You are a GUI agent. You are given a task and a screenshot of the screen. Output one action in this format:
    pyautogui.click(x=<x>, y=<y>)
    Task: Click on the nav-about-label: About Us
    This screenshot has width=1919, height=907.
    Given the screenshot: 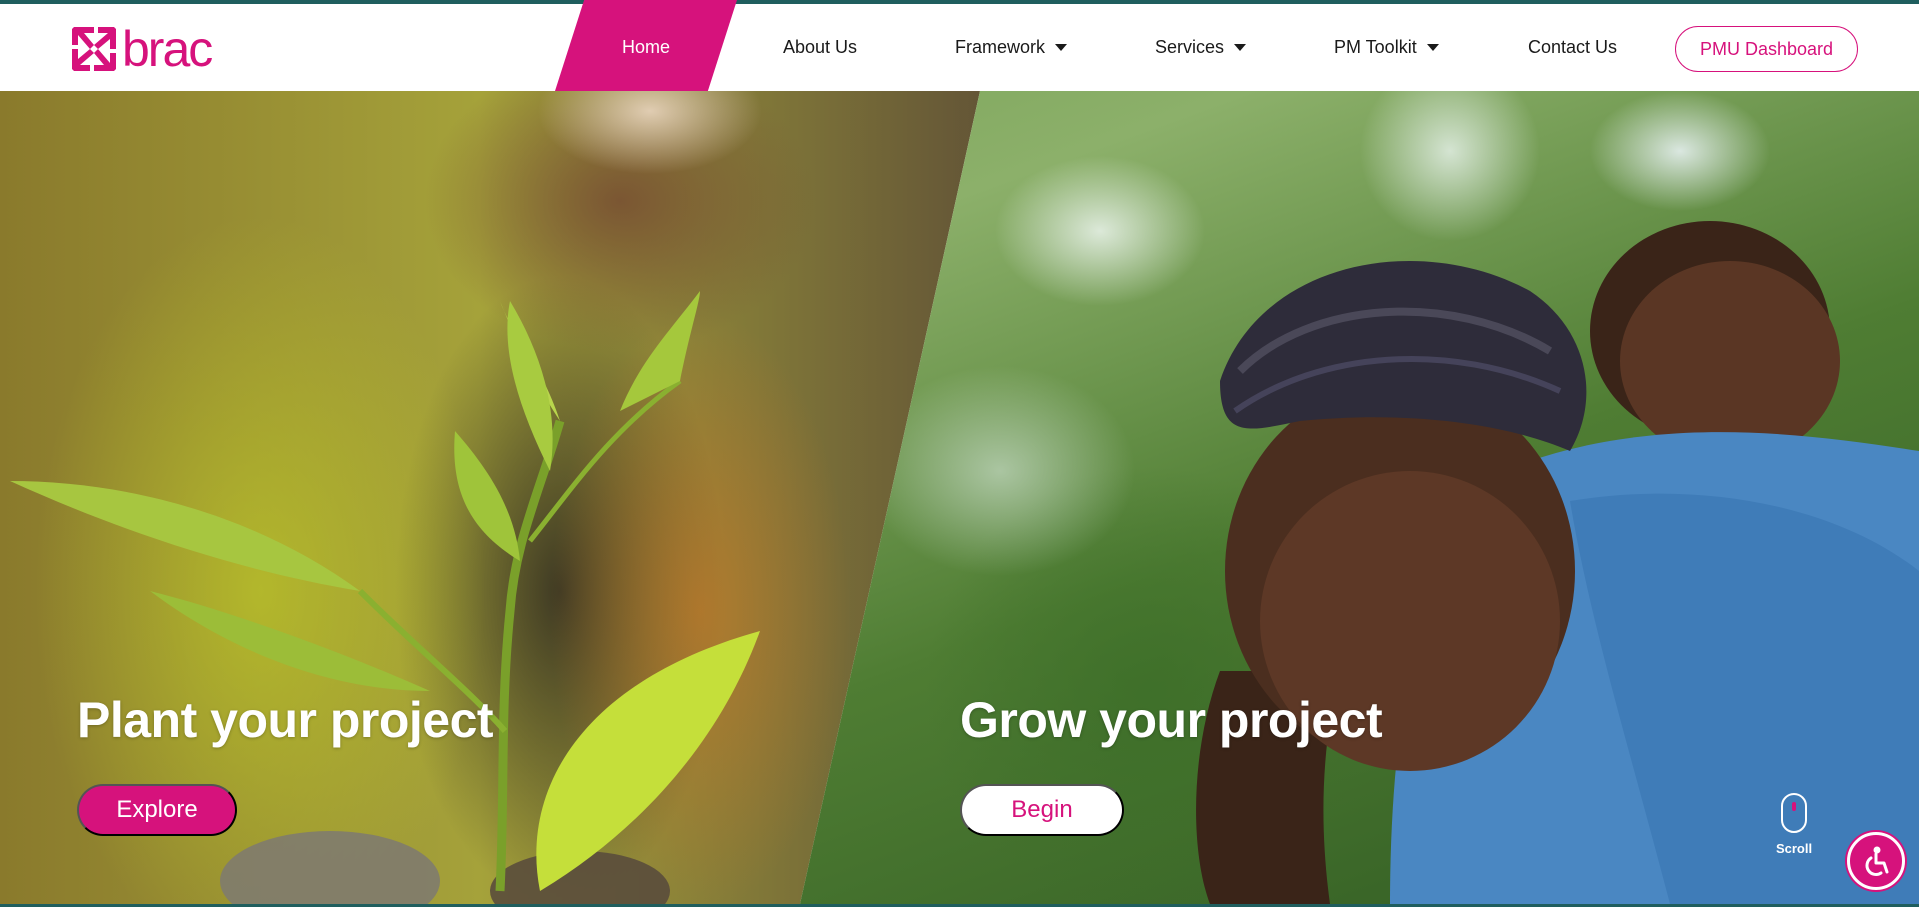 What is the action you would take?
    pyautogui.click(x=820, y=47)
    